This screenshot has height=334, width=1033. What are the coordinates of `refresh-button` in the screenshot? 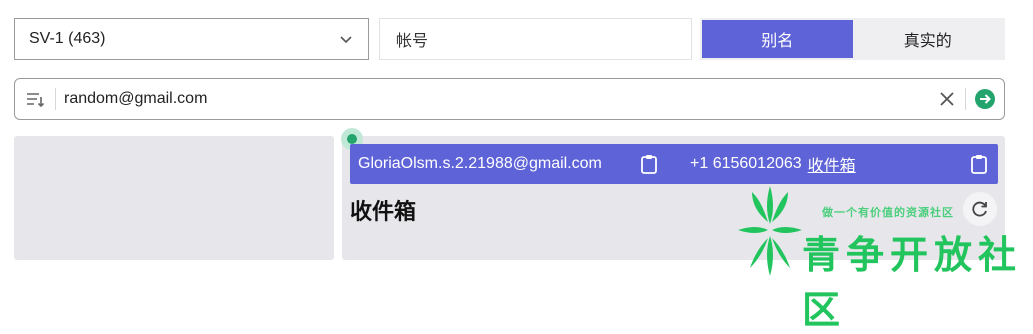 It's located at (980, 209).